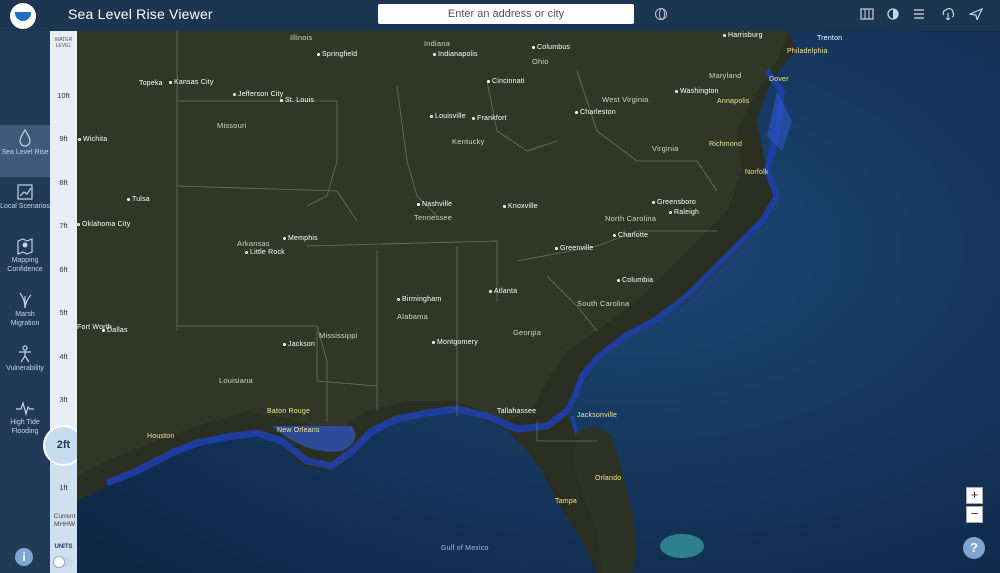 This screenshot has width=1000, height=573. Describe the element at coordinates (503, 291) in the screenshot. I see `map-label-city: Atlanta` at that location.